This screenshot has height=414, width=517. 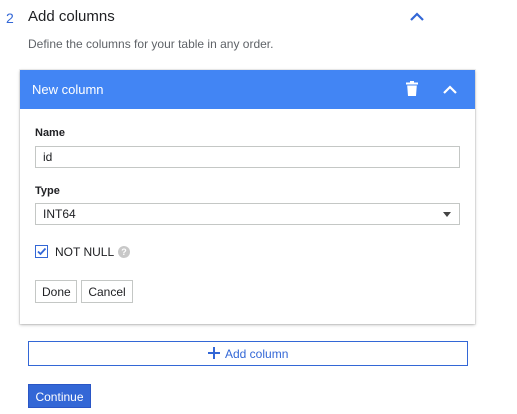 I want to click on checkmark-icon, so click(x=42, y=251).